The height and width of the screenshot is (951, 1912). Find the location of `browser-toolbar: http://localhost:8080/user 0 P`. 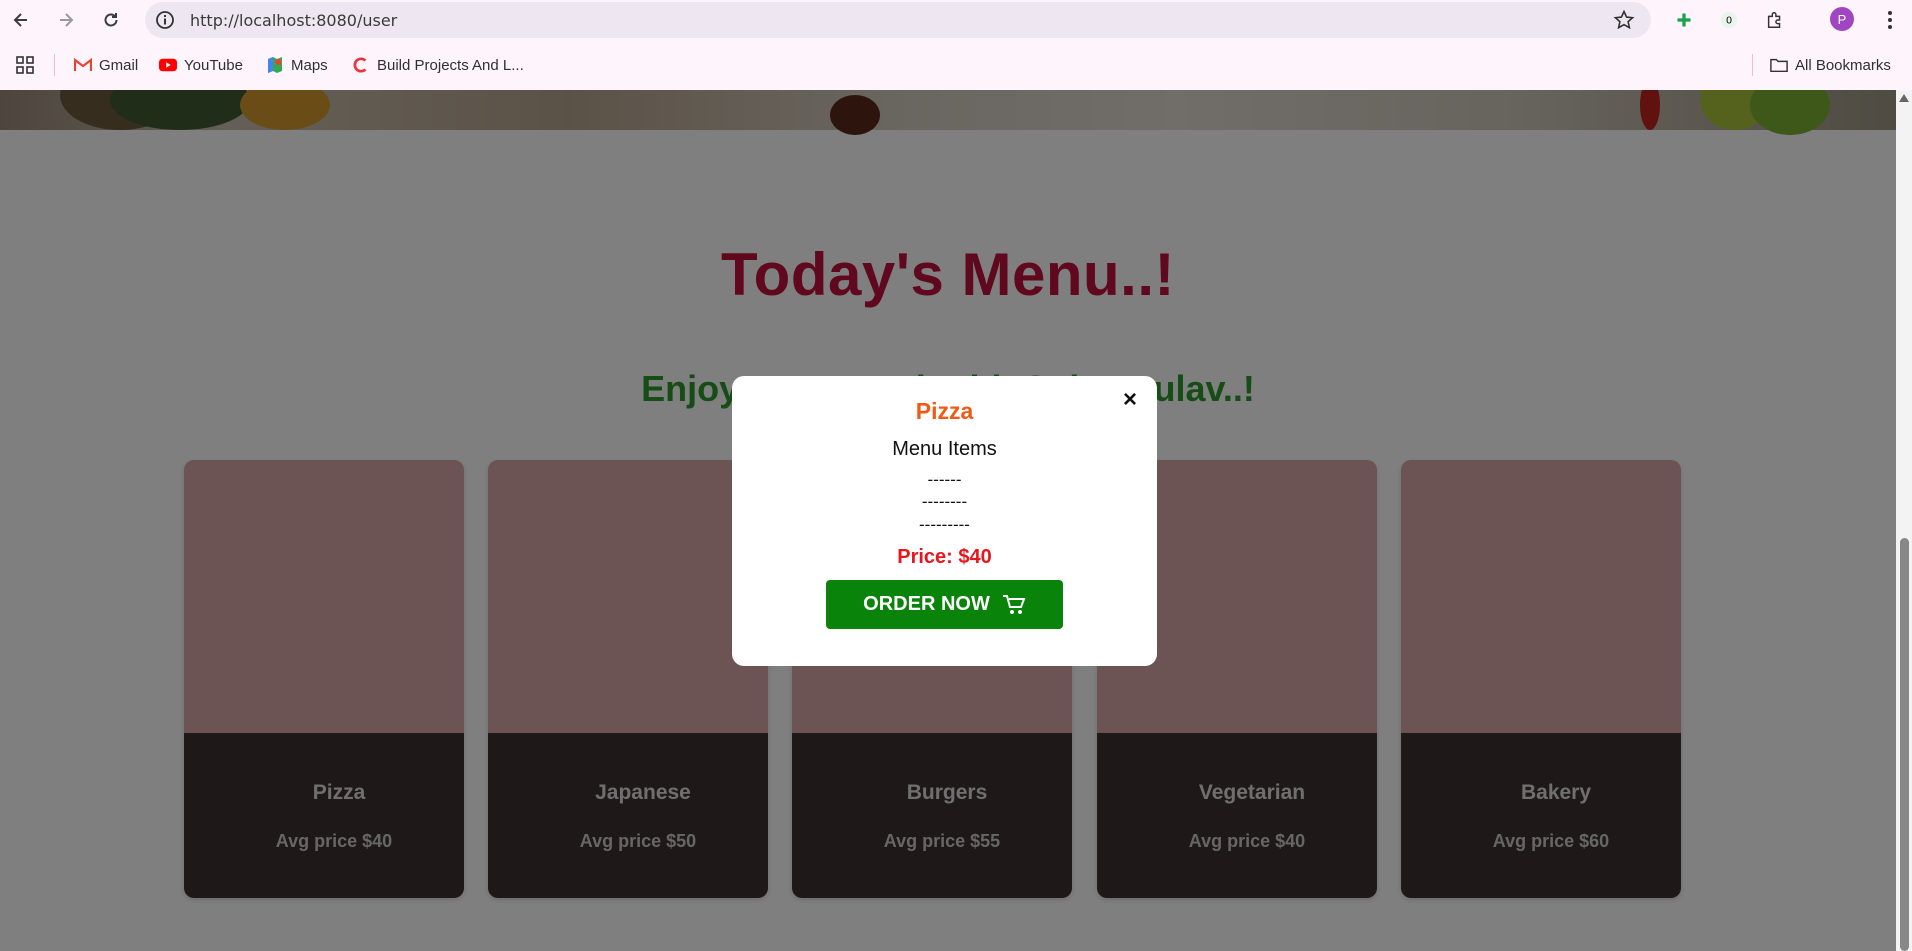

browser-toolbar: http://localhost:8080/user 0 P is located at coordinates (956, 20).